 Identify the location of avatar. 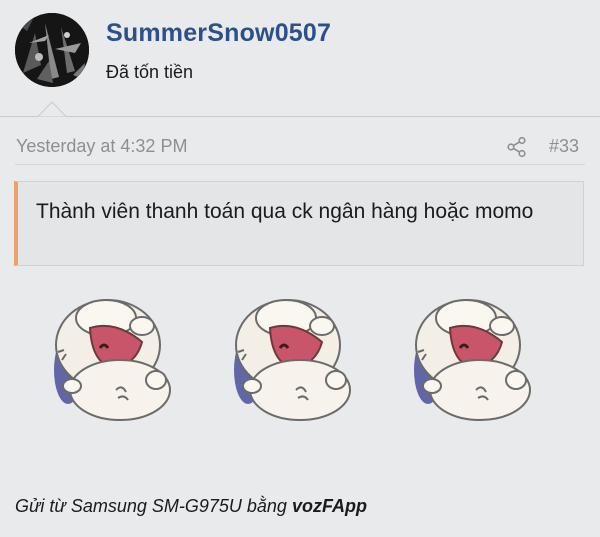
(52, 50).